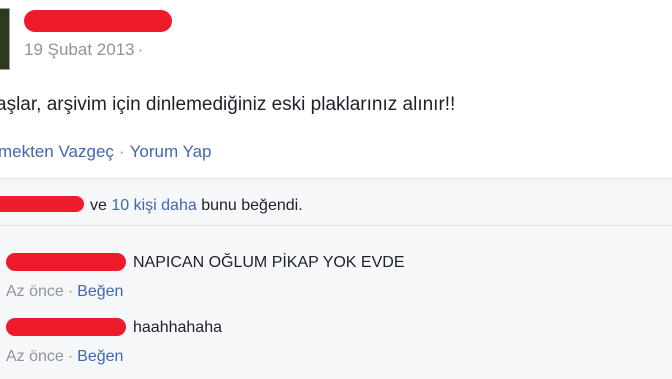  What do you see at coordinates (177, 327) in the screenshot?
I see `comment-text: haahhahaha` at bounding box center [177, 327].